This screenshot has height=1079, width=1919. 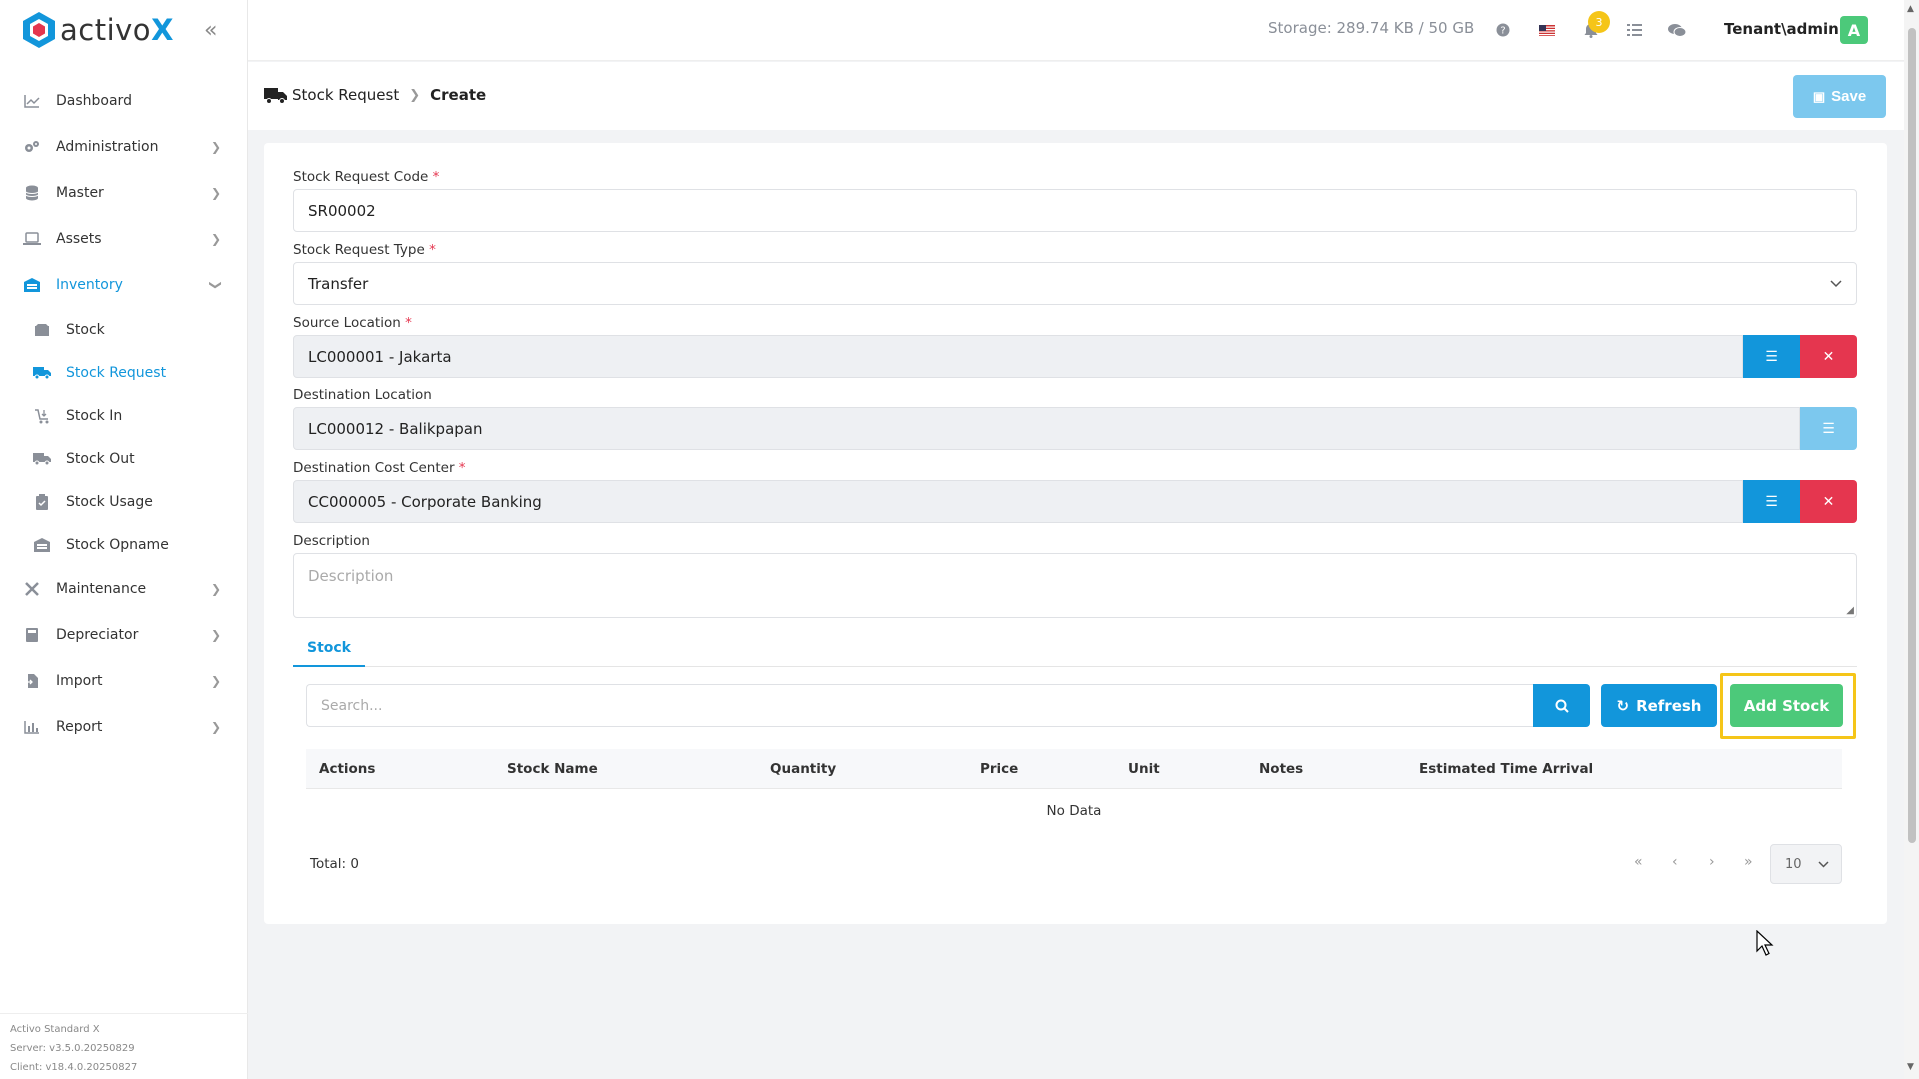 What do you see at coordinates (1018, 501) in the screenshot?
I see `cost-center-input: CC000005 - Corporate Banking` at bounding box center [1018, 501].